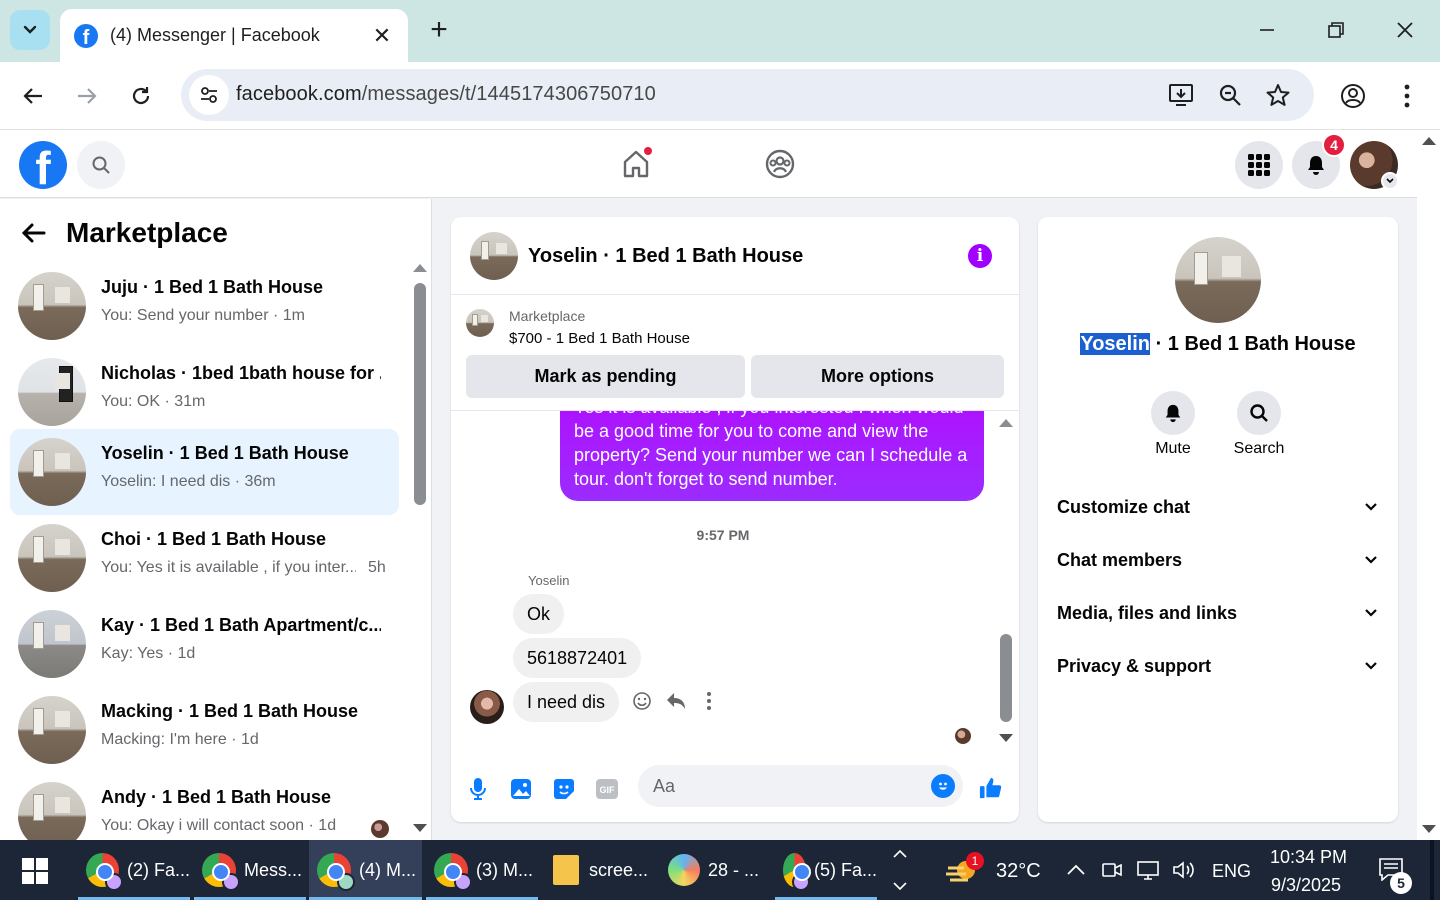 The image size is (1440, 900). I want to click on sidebar-scrollbar-thumb, so click(420, 394).